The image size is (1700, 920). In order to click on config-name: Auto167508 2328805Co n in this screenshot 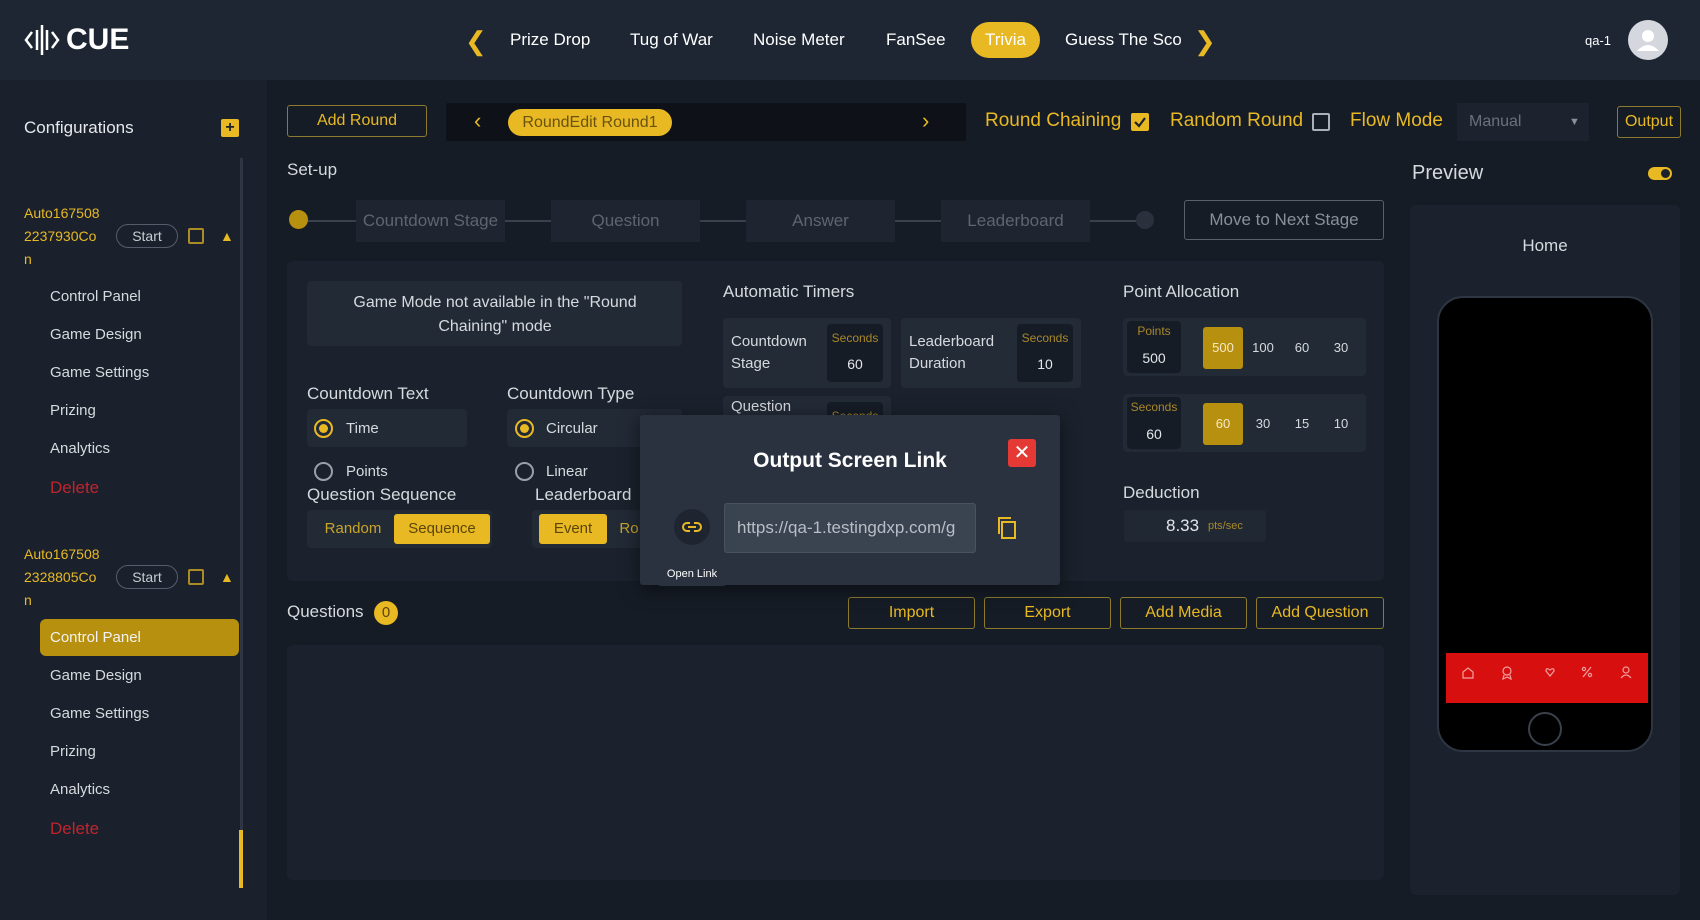, I will do `click(69, 577)`.